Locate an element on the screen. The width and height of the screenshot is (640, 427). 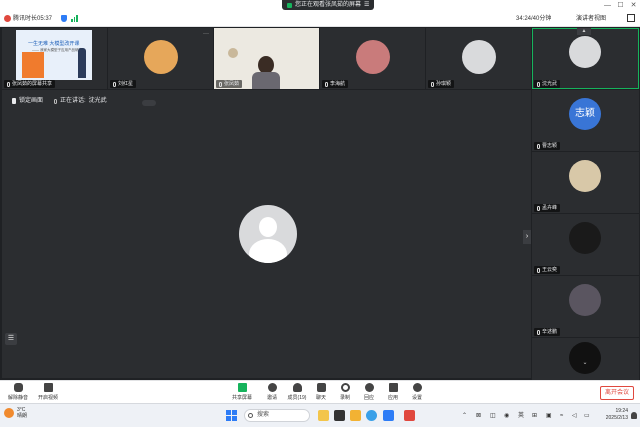
start-video-button: 开启视频 is located at coordinates (48, 392).